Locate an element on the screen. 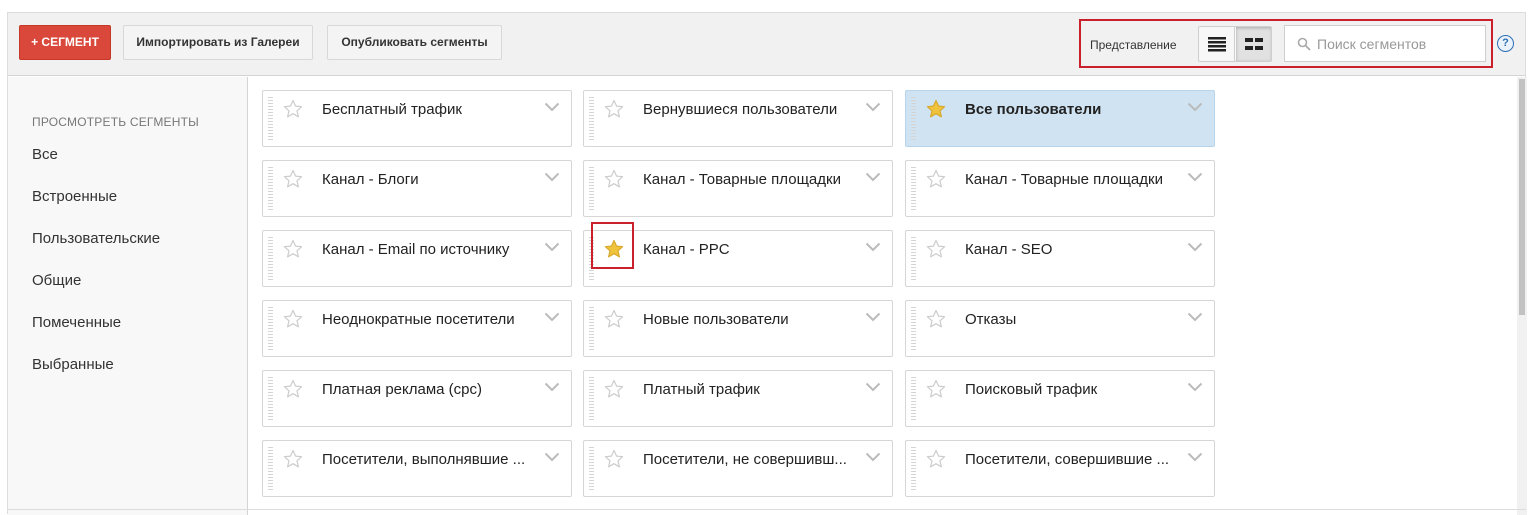 The height and width of the screenshot is (515, 1533). scrollbar-thumb is located at coordinates (1522, 197).